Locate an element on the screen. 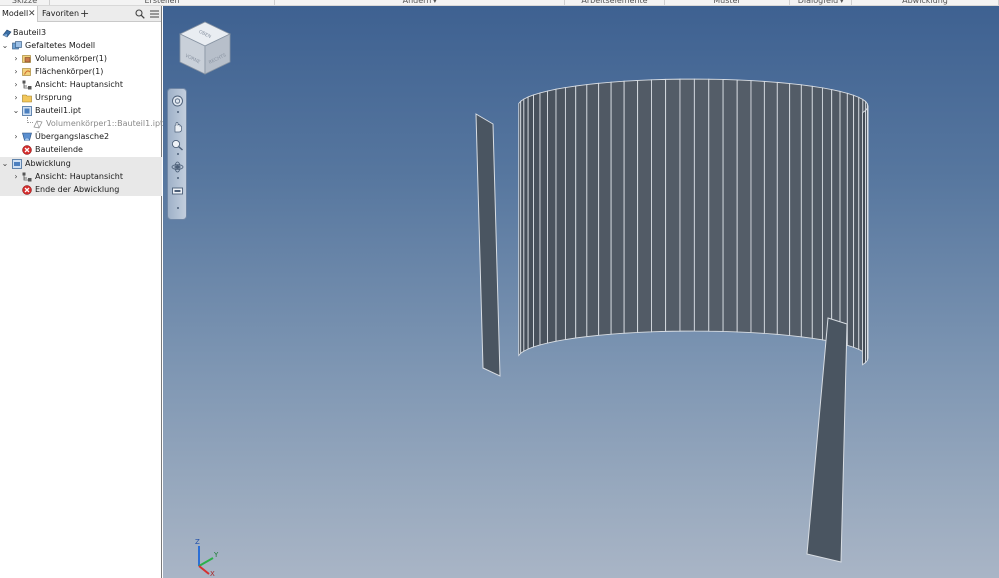  tree-item-label: Bauteil1.ipt is located at coordinates (58, 110).